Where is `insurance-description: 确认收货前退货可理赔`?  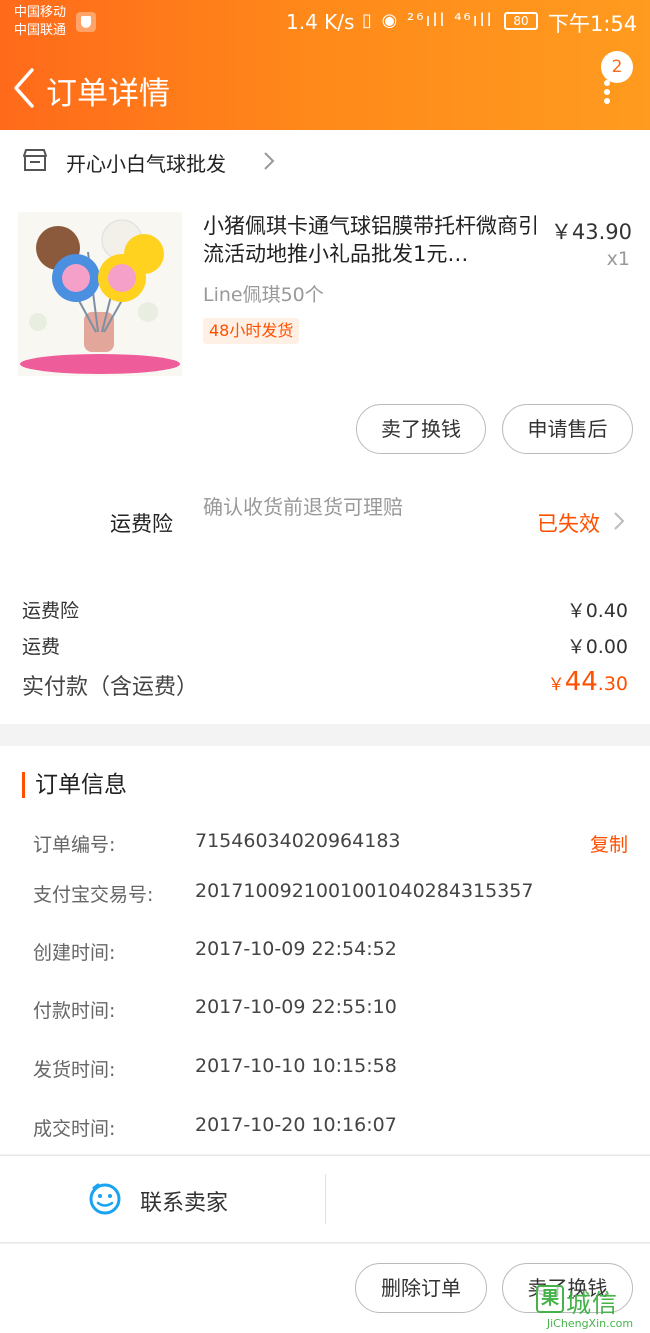 insurance-description: 确认收货前退货可理赔 is located at coordinates (303, 507).